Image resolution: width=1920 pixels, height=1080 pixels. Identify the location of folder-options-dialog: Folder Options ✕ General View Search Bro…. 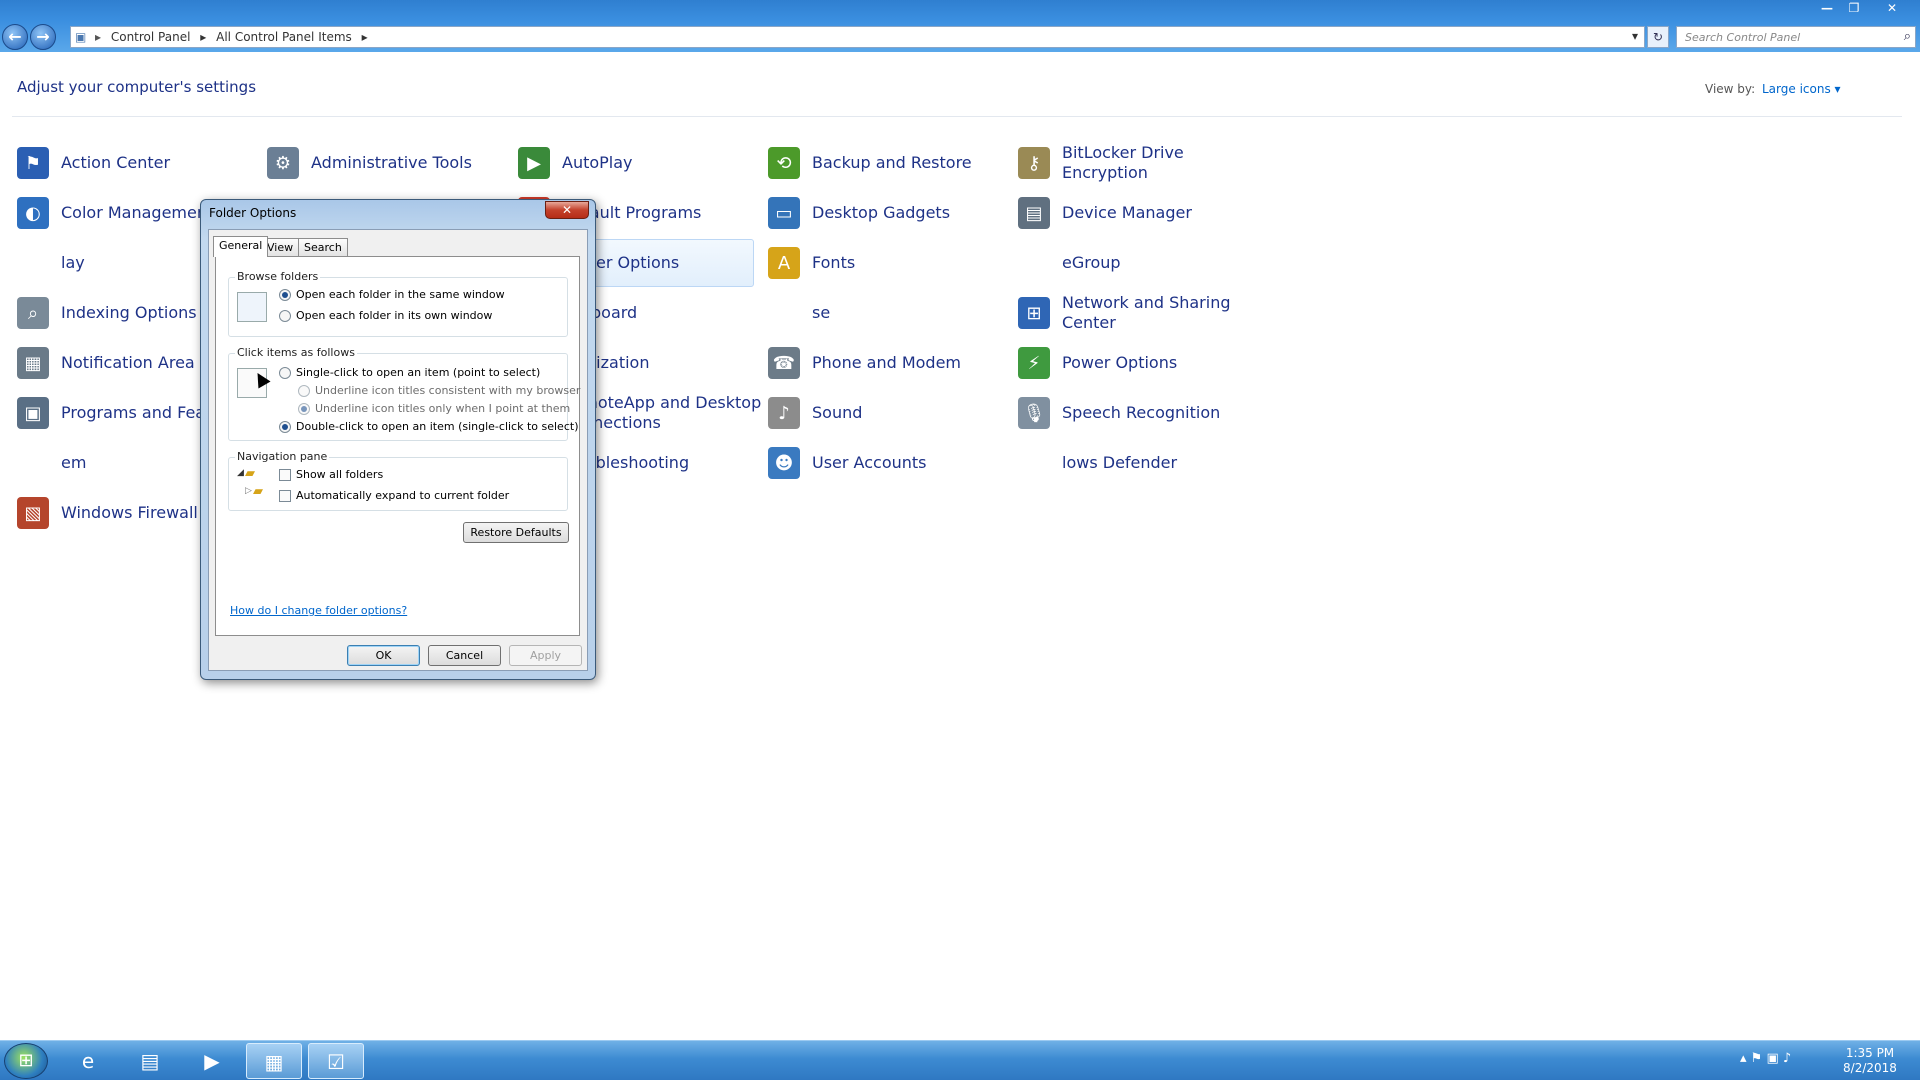
(398, 439).